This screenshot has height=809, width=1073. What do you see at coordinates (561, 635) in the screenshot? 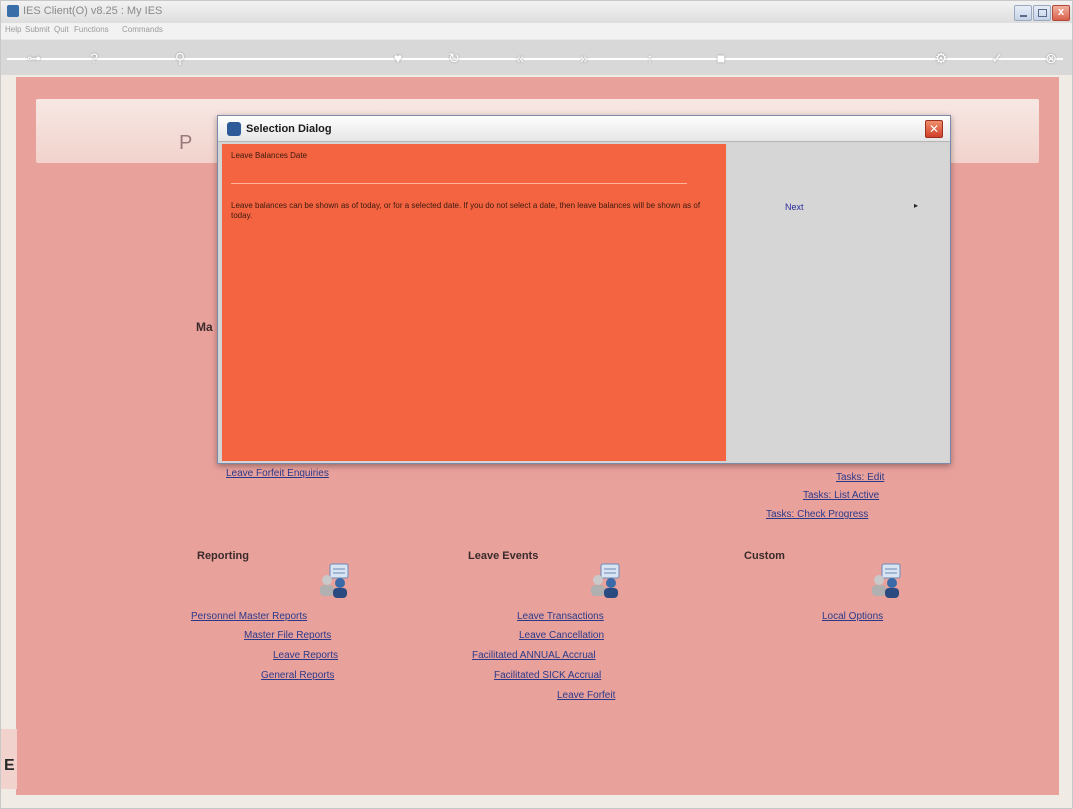
I see `link-leave-cancellation: Leave Cancellation` at bounding box center [561, 635].